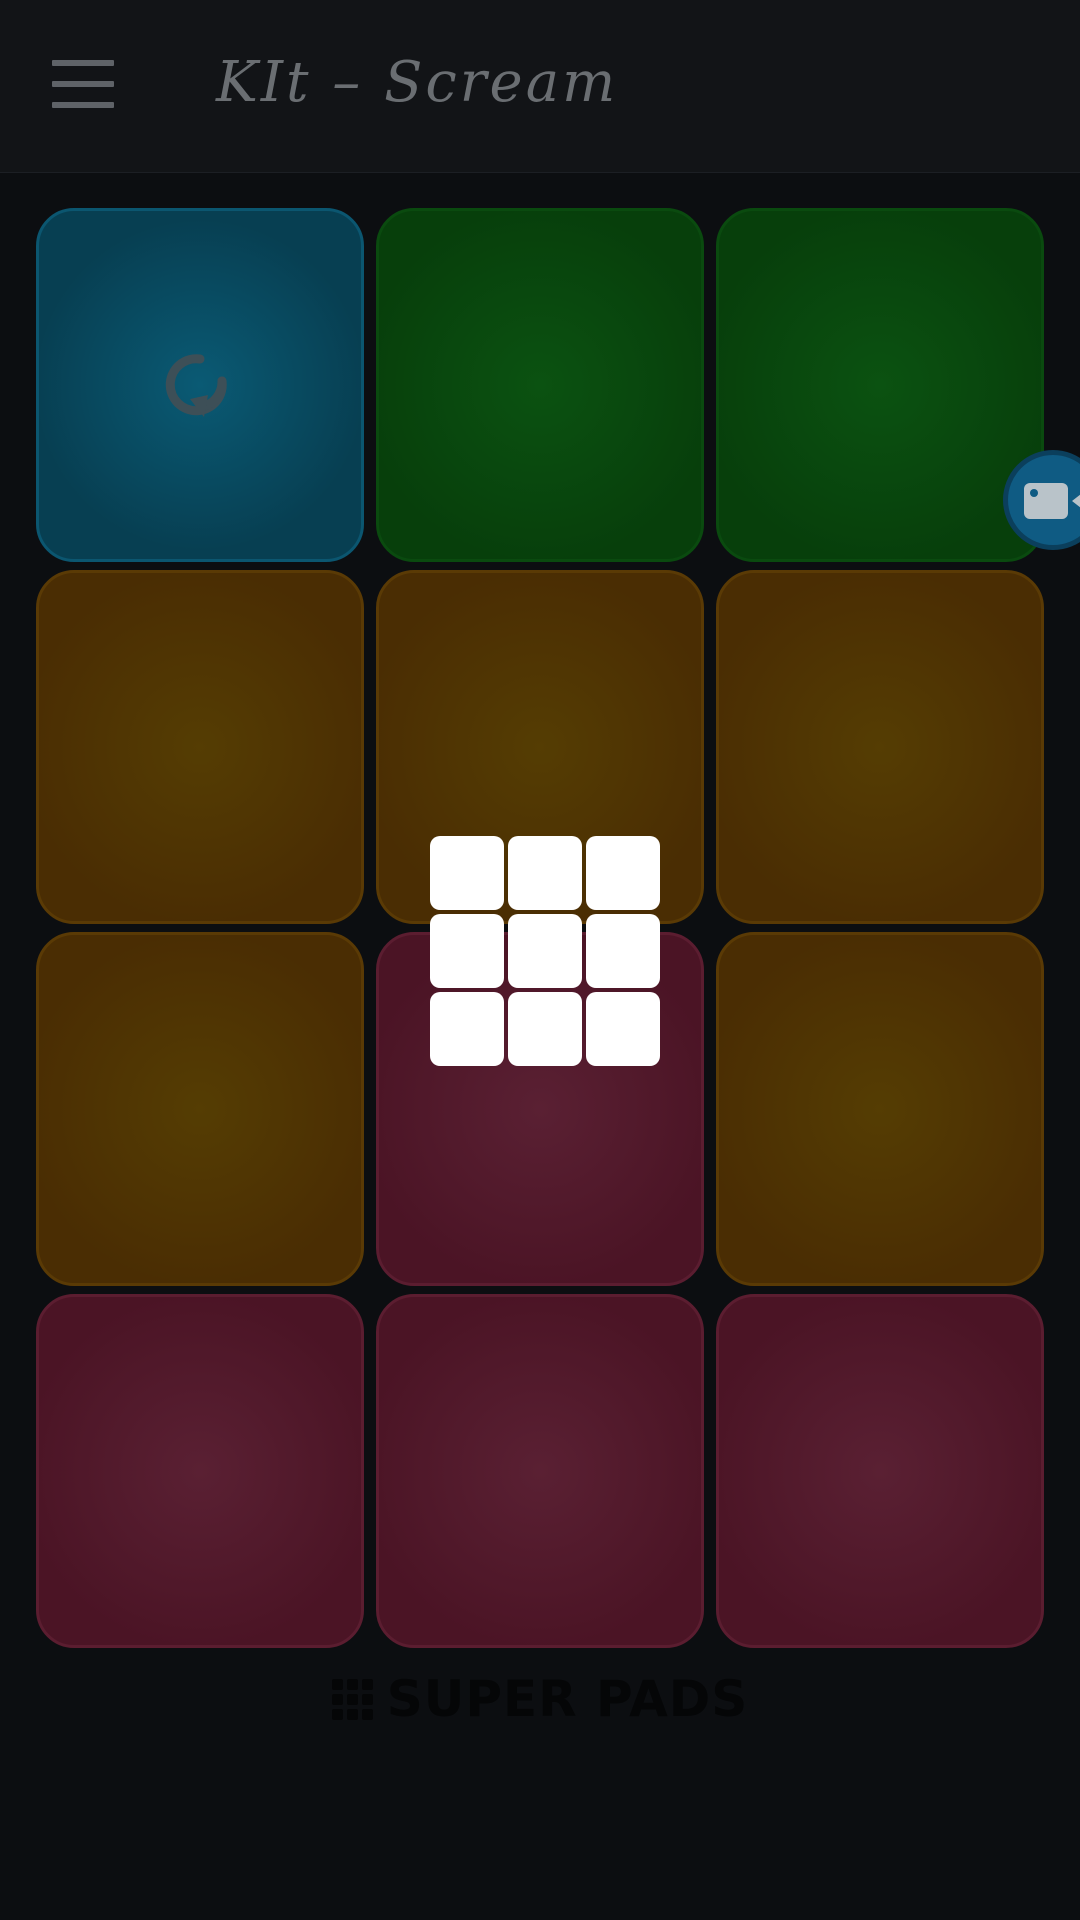 The height and width of the screenshot is (1920, 1080). I want to click on video-camera-icon, so click(1052, 501).